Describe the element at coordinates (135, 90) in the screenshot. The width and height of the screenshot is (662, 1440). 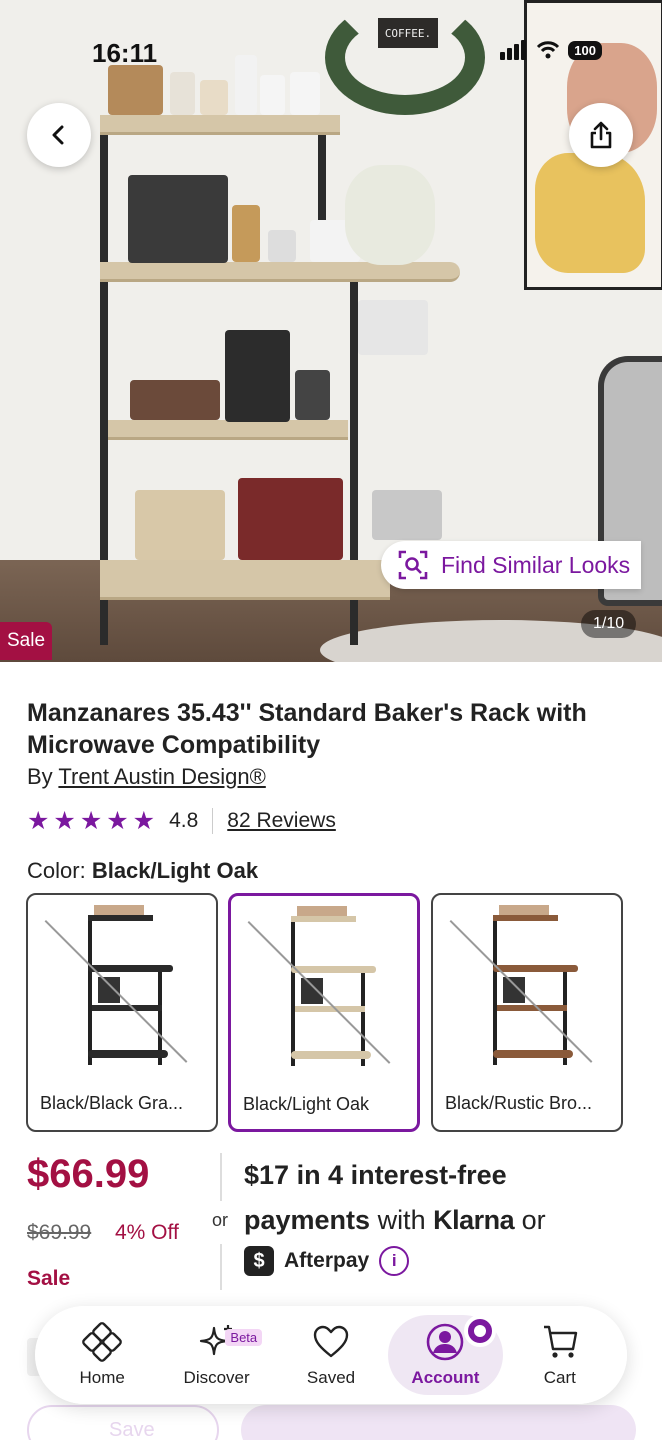
I see `bag-item` at that location.